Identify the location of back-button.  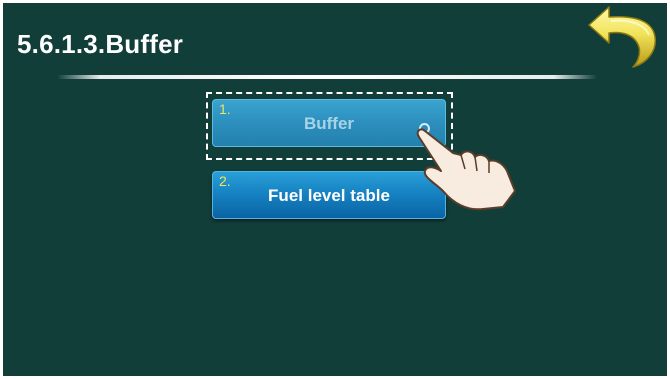
(625, 38).